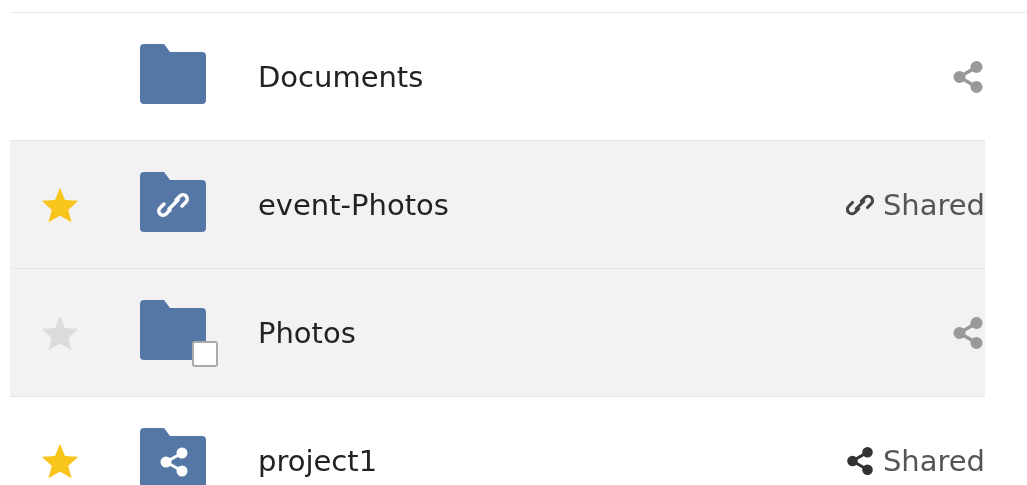  What do you see at coordinates (604, 76) in the screenshot?
I see `file-name: Documents` at bounding box center [604, 76].